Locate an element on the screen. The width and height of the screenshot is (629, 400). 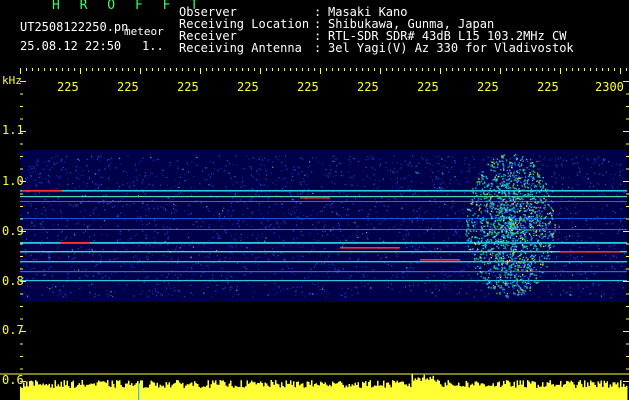
y-tick-label: 0.6 is located at coordinates (13, 380).